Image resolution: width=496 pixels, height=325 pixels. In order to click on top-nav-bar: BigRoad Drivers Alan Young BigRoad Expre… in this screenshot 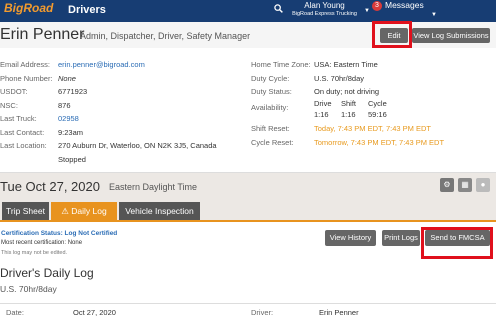, I will do `click(248, 11)`.